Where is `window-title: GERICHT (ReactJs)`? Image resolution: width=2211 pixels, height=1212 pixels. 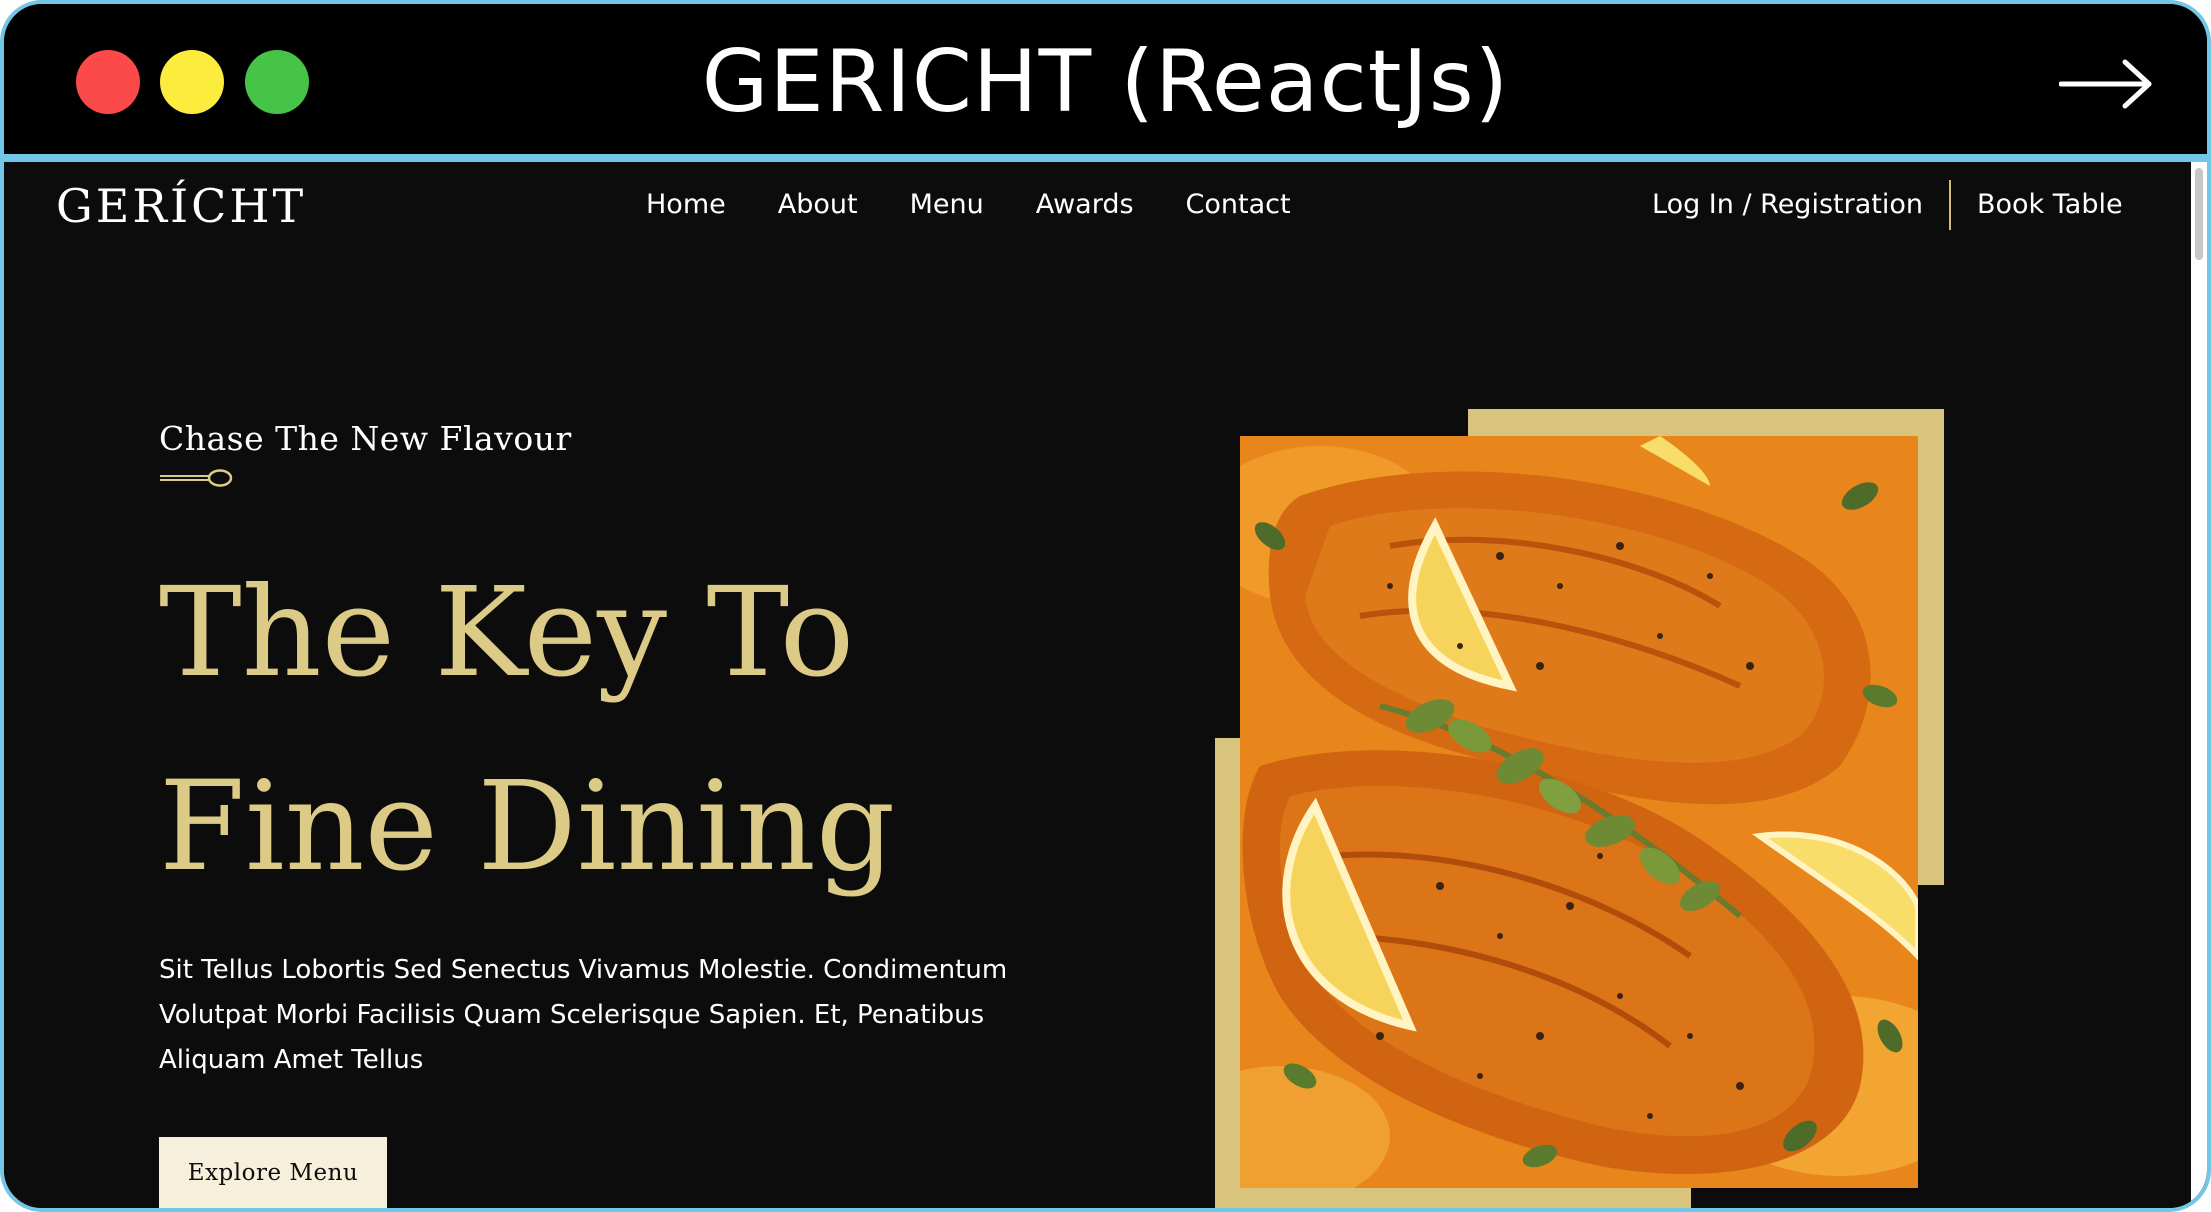 window-title: GERICHT (ReactJs) is located at coordinates (1105, 82).